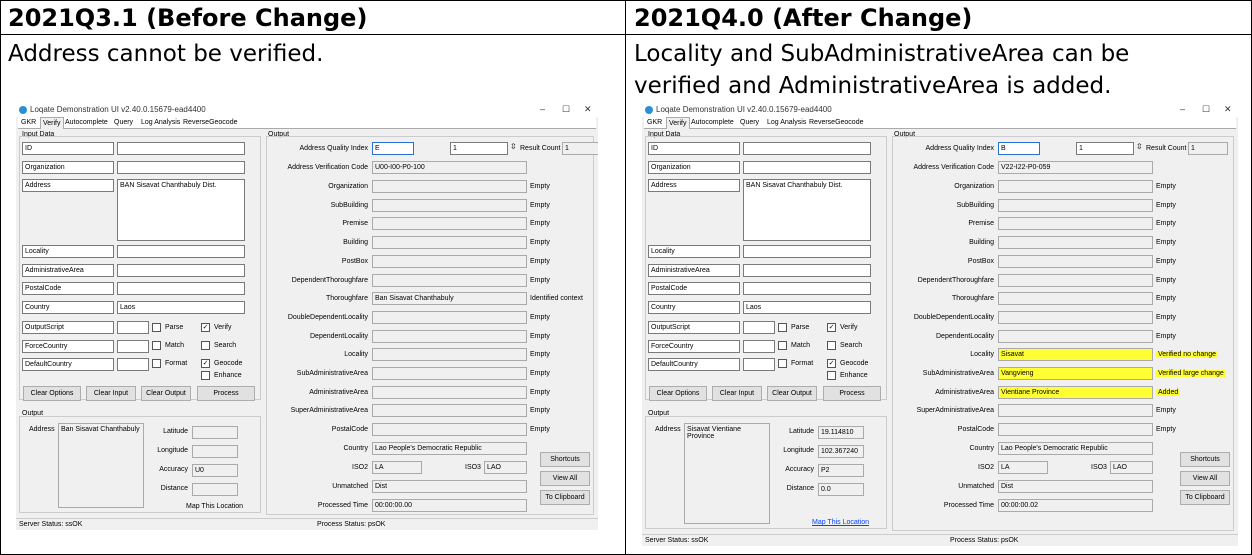 The image size is (1252, 555). What do you see at coordinates (449, 336) in the screenshot?
I see `field-value-dependentlocality` at bounding box center [449, 336].